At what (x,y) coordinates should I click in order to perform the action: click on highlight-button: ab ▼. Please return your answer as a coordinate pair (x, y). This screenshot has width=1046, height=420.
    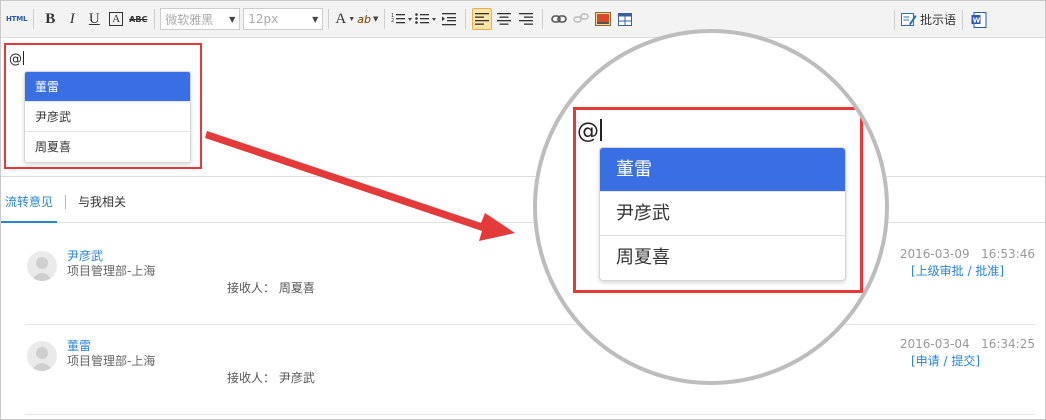
    Looking at the image, I should click on (367, 19).